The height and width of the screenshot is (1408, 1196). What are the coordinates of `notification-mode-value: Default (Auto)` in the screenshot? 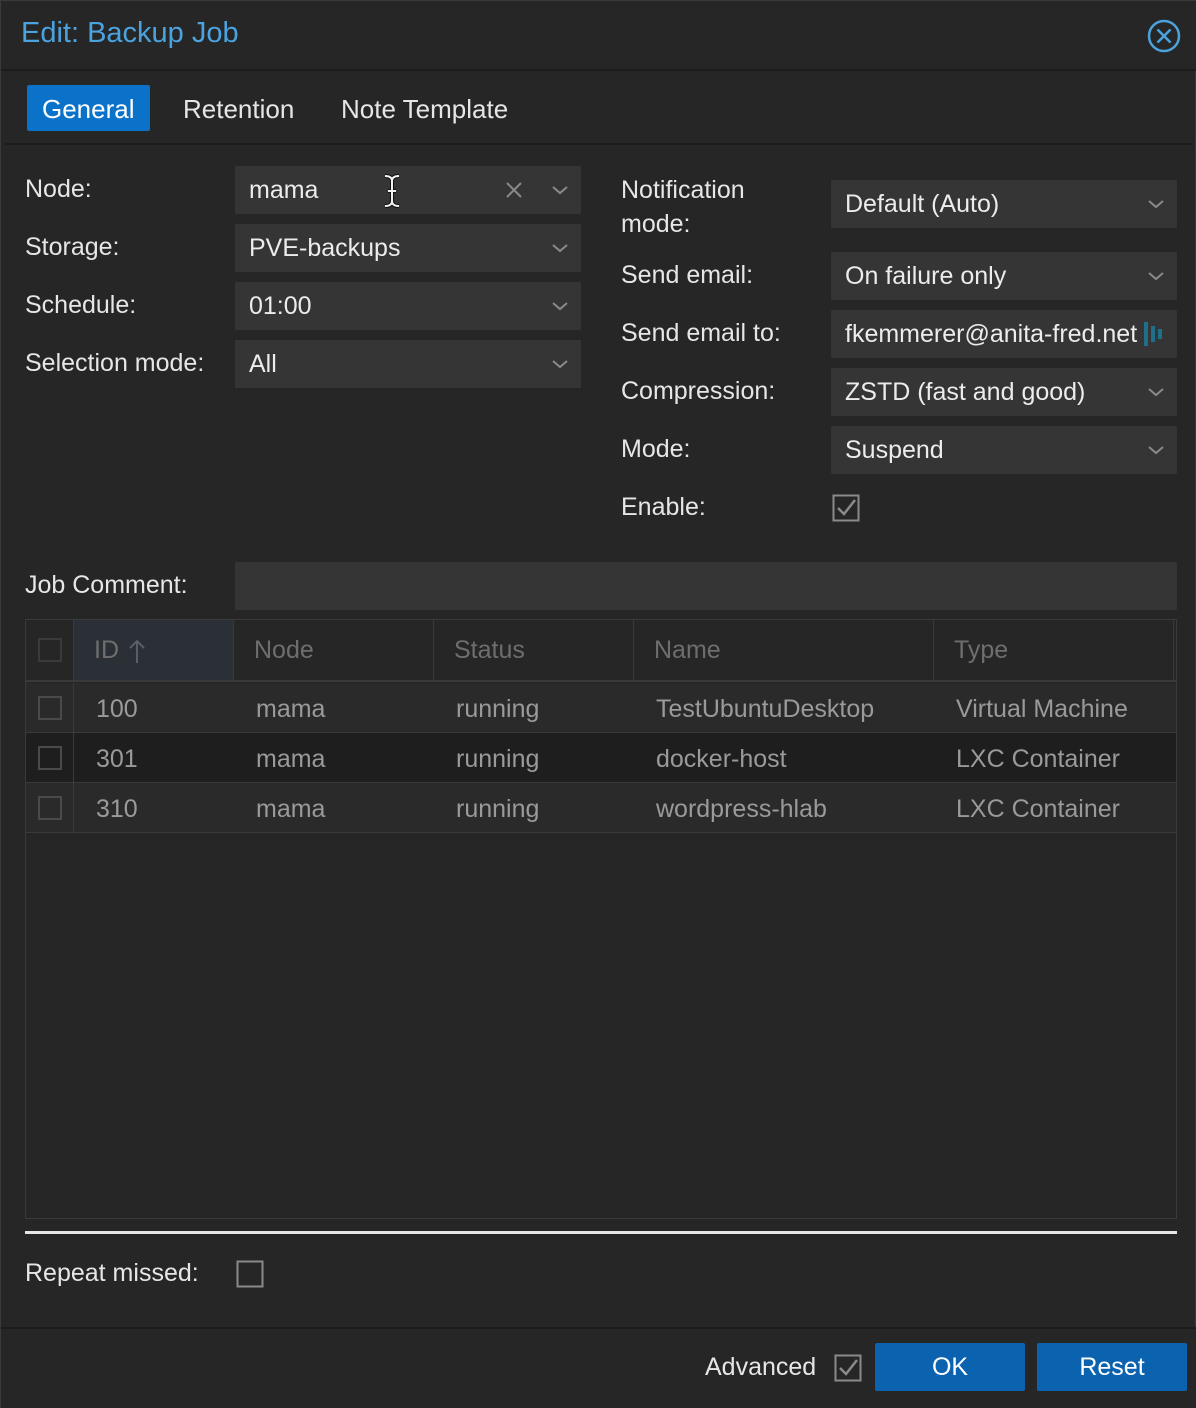 It's located at (922, 204).